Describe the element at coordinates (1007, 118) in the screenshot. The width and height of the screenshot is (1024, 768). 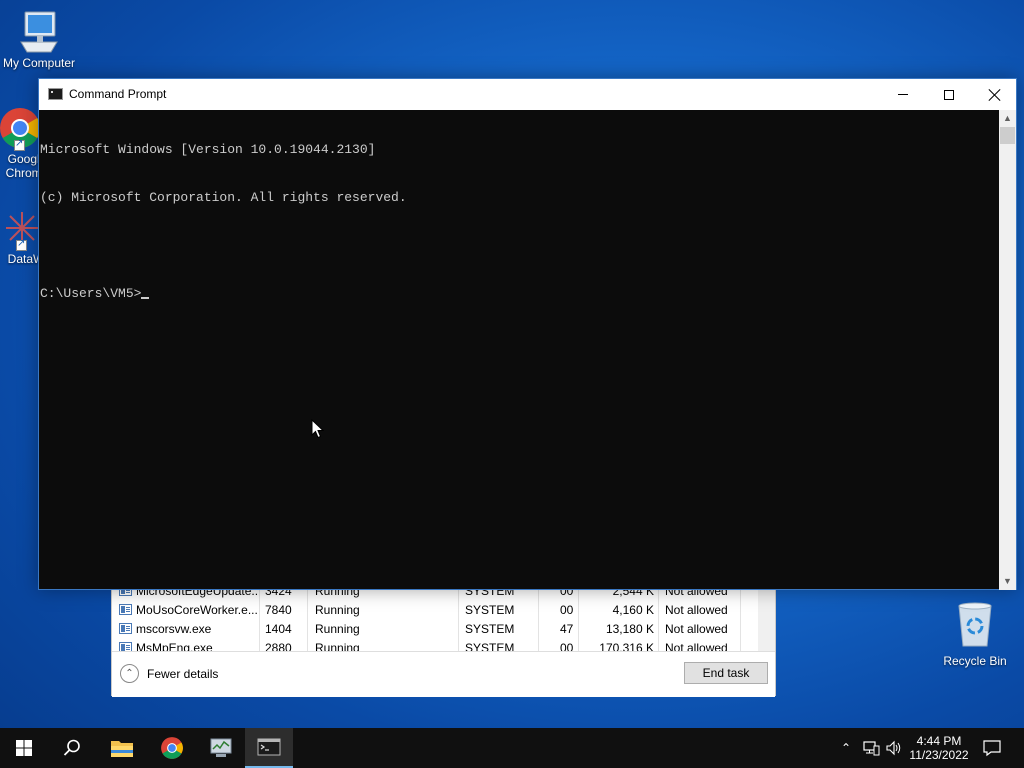
I see `scroll-up-icon: ▲` at that location.